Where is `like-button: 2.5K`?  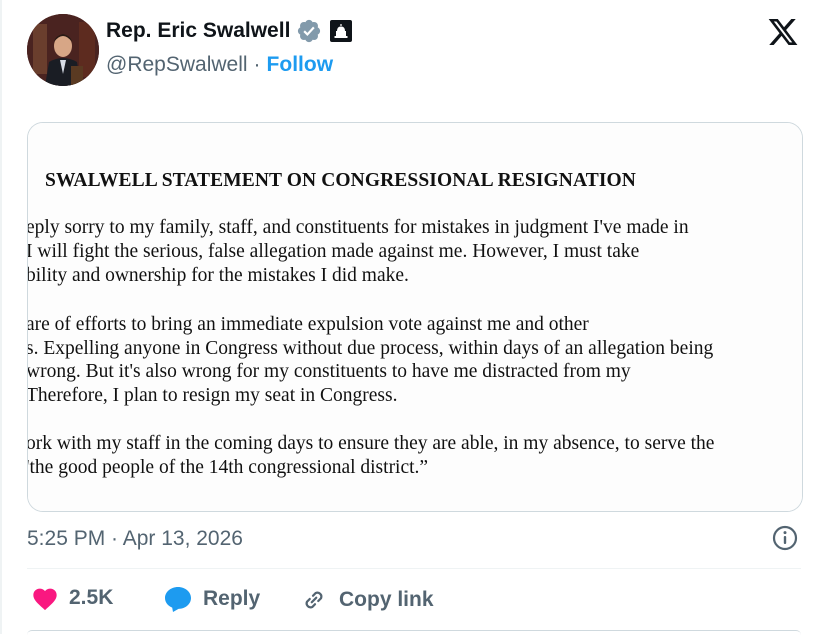
like-button: 2.5K is located at coordinates (72, 598).